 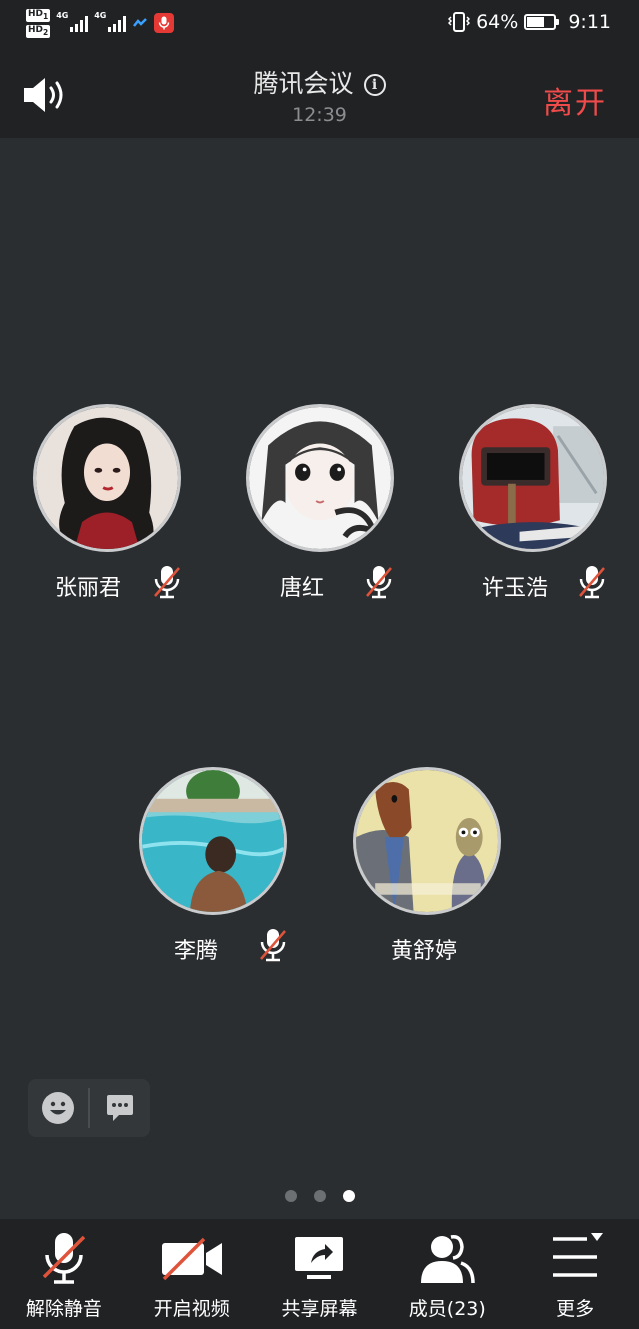 I want to click on participant-name: 唐红, so click(x=302, y=588).